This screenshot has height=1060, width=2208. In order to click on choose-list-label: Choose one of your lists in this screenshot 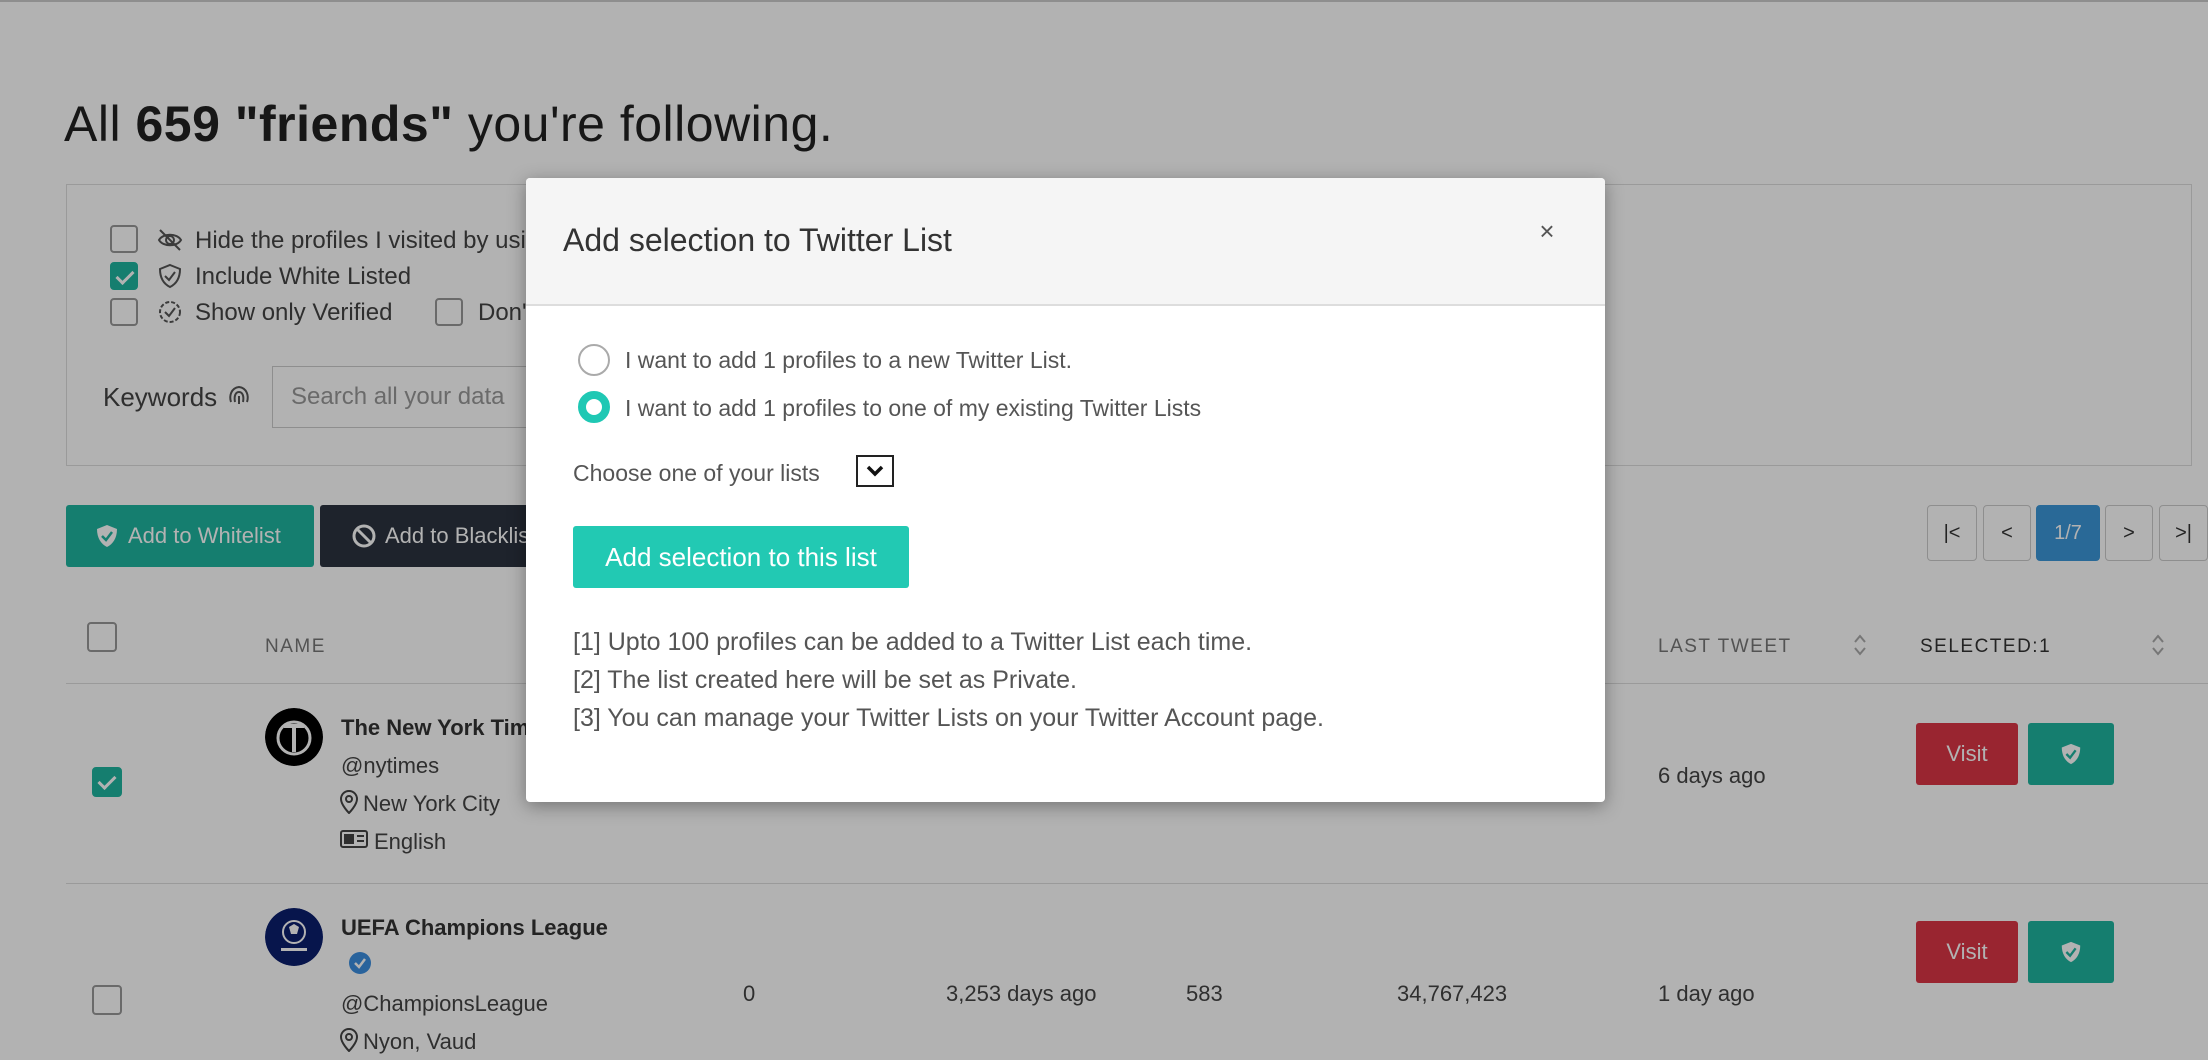, I will do `click(696, 473)`.